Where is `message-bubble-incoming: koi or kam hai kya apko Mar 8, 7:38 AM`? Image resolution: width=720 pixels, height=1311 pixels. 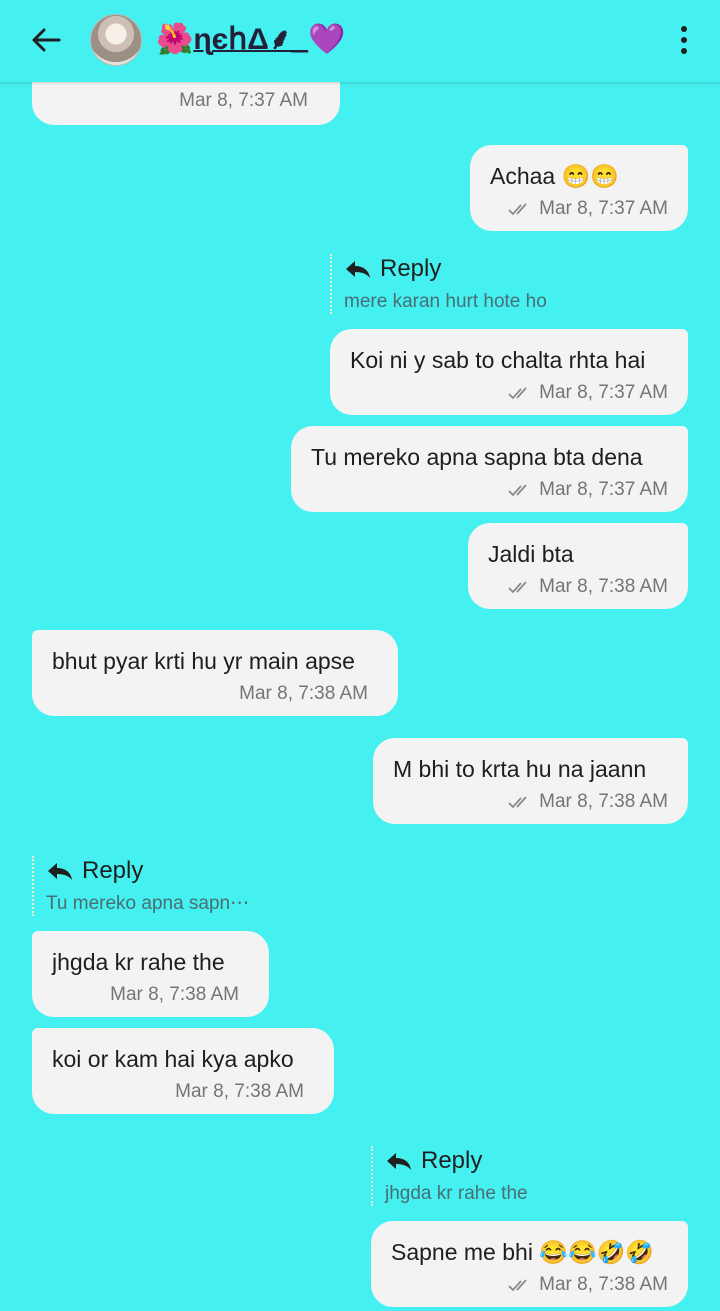
message-bubble-incoming: koi or kam hai kya apko Mar 8, 7:38 AM is located at coordinates (183, 1071).